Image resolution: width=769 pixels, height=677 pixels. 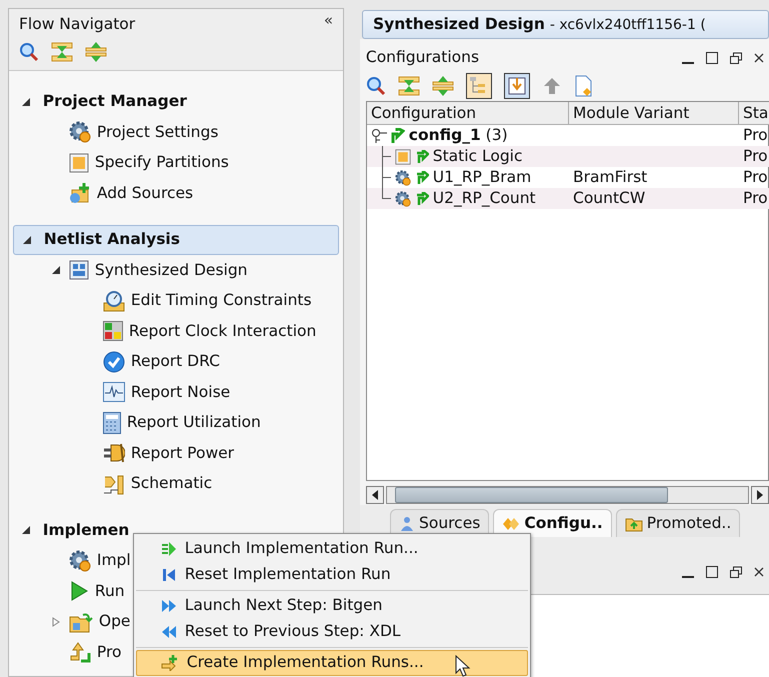 I want to click on panel-title: Configurations, so click(x=423, y=57).